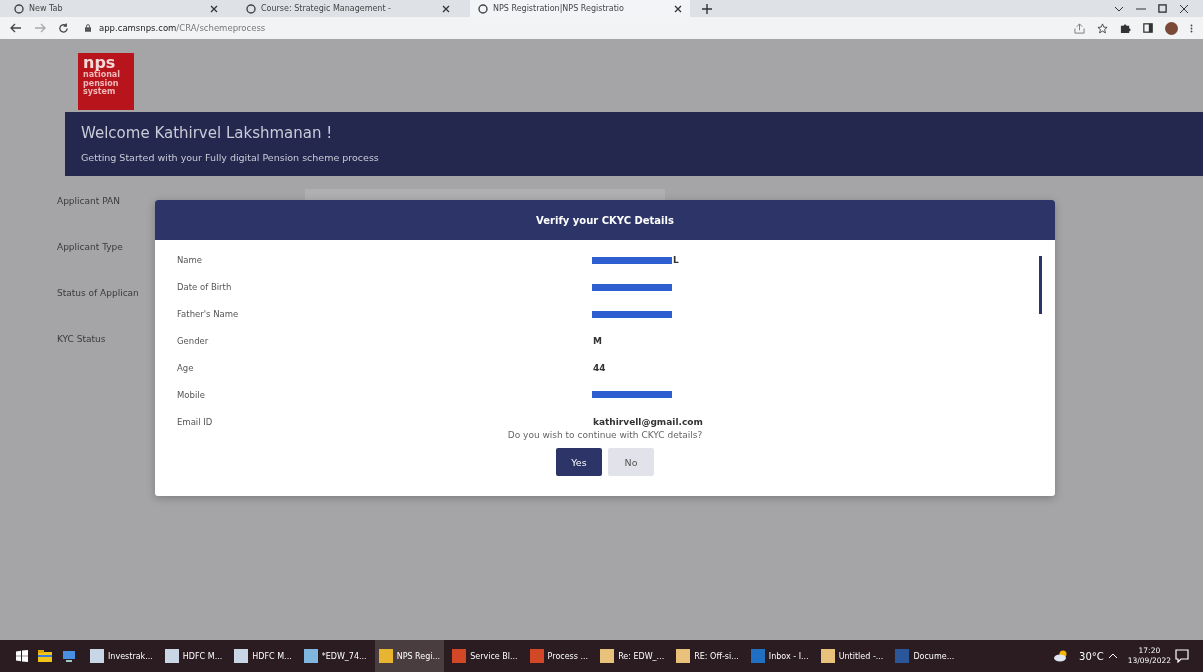 This screenshot has width=1203, height=672. What do you see at coordinates (326, 8) in the screenshot?
I see `tab-title: Course: Strategic Management -` at bounding box center [326, 8].